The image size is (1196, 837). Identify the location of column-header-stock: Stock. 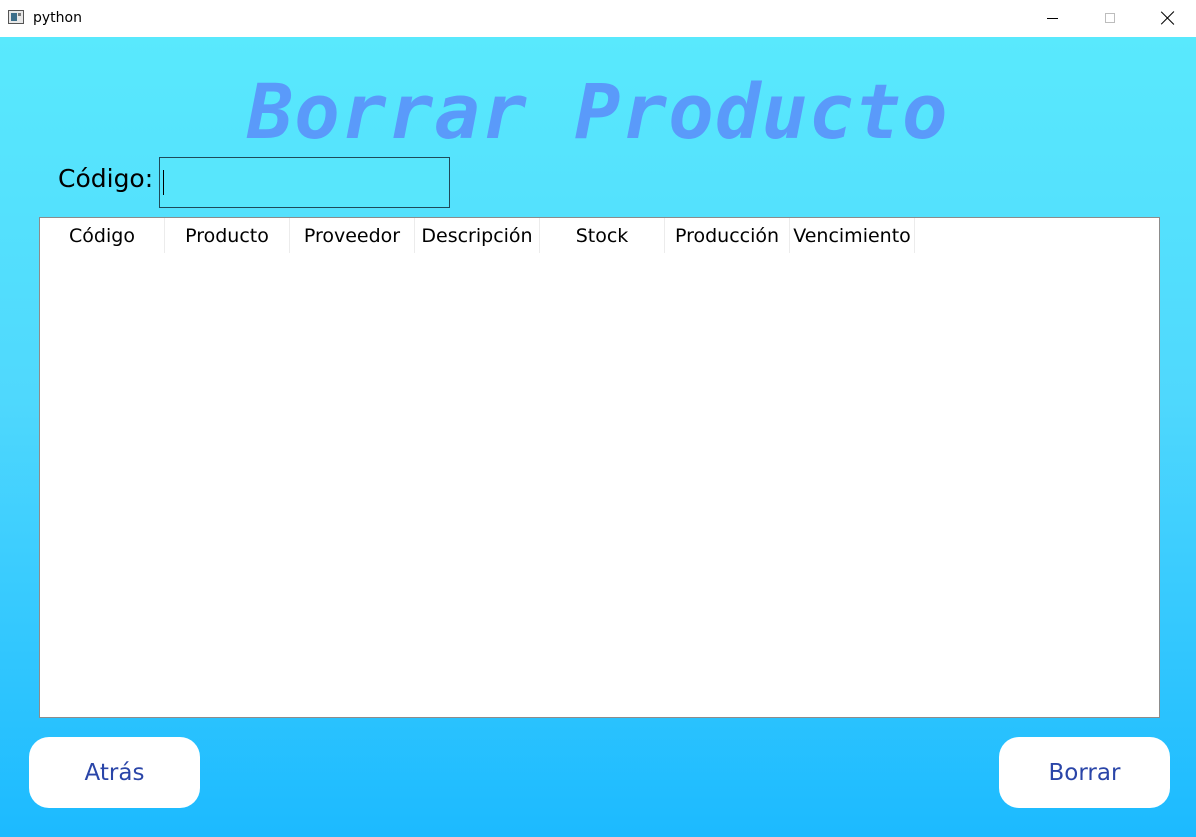
(602, 235).